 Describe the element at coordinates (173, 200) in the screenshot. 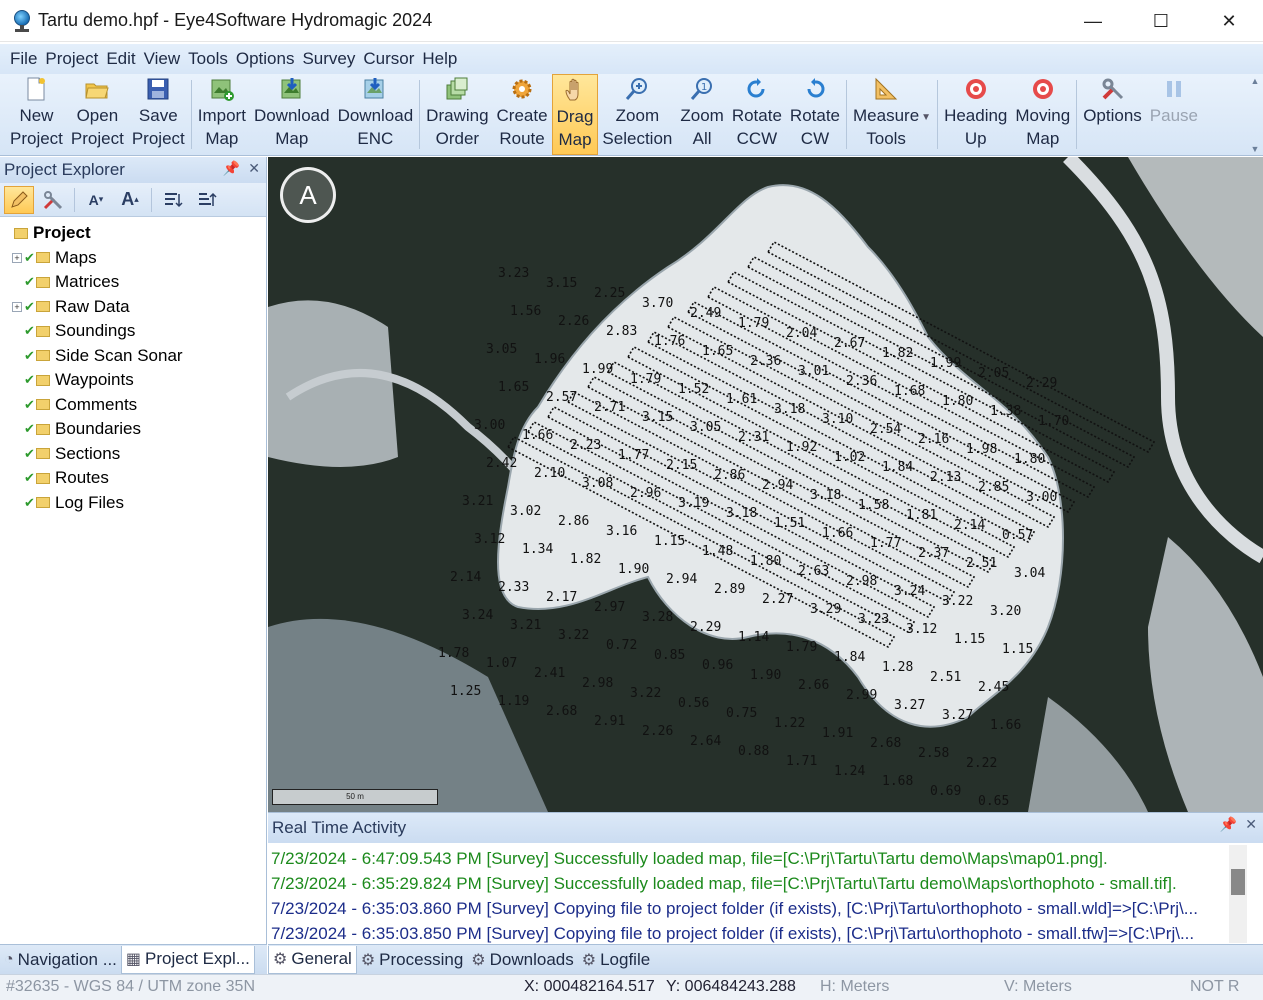

I see `sort-ascending-icon` at that location.